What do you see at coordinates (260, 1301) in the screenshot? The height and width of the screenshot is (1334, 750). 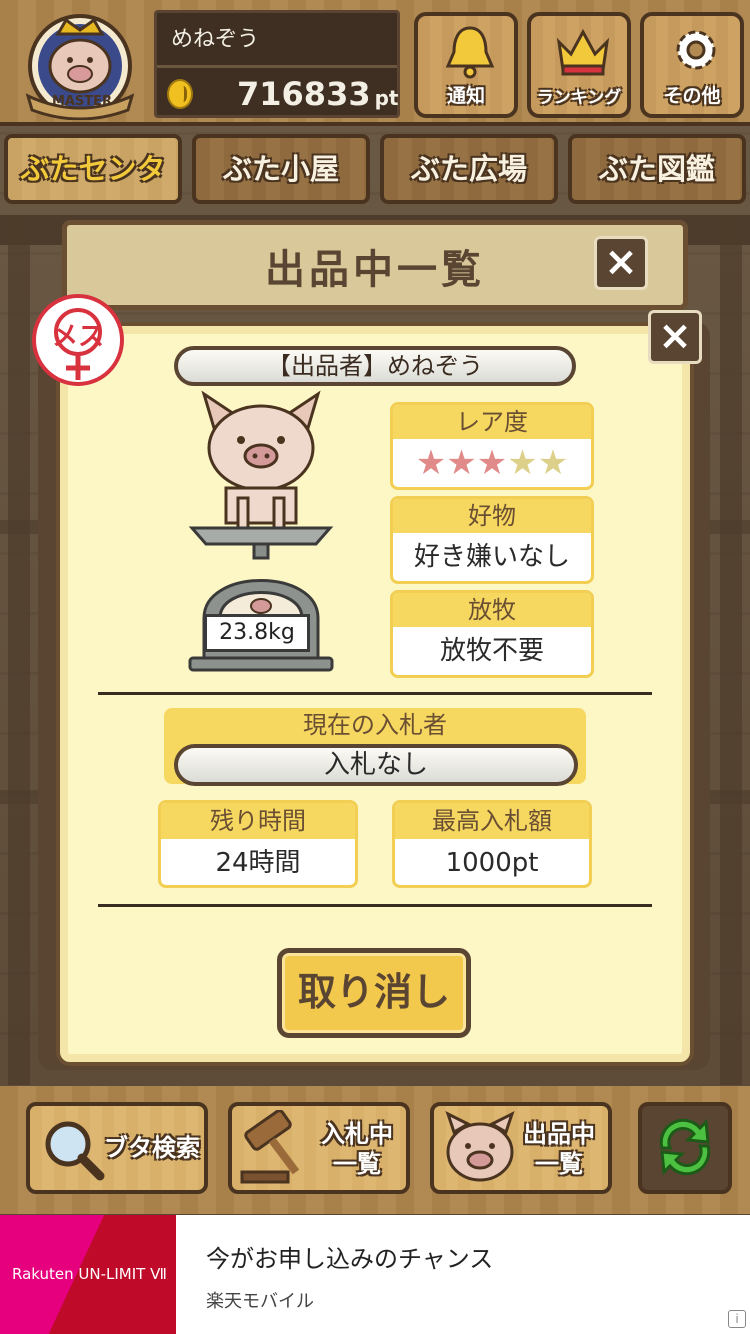 I see `ad-subtitle: 楽天モバイル` at bounding box center [260, 1301].